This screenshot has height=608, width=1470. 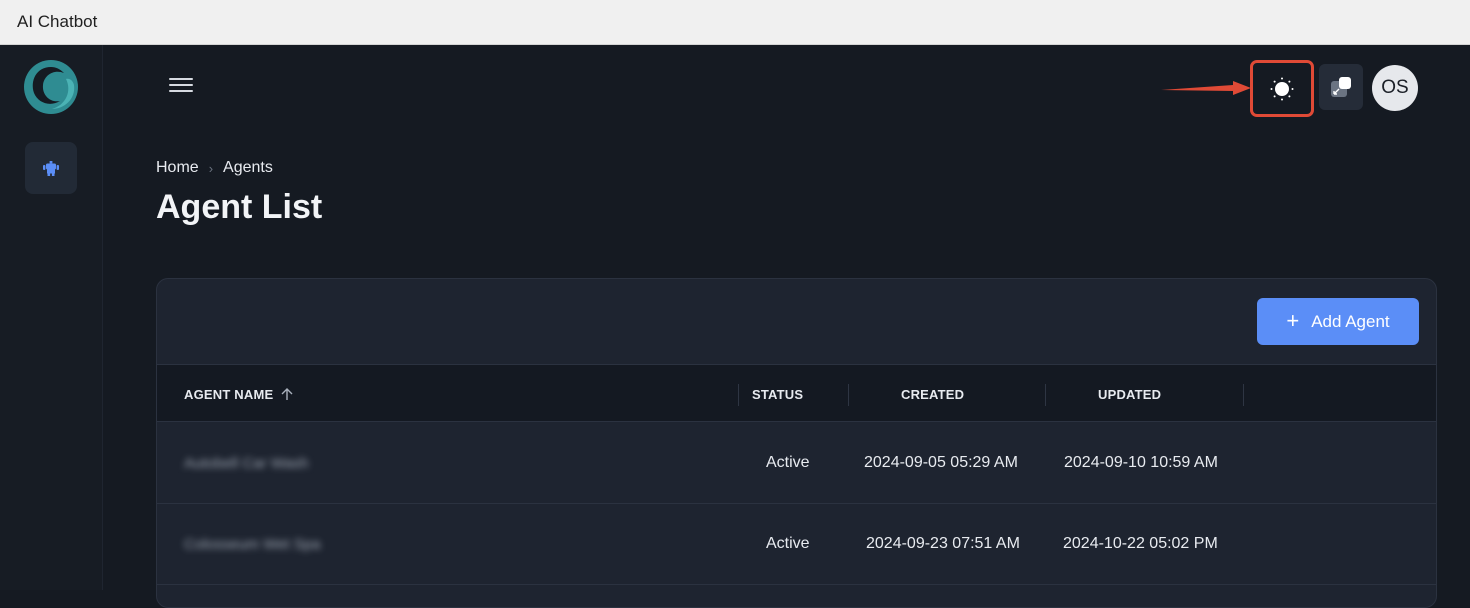 What do you see at coordinates (211, 168) in the screenshot?
I see `chevron-right-icon: ›` at bounding box center [211, 168].